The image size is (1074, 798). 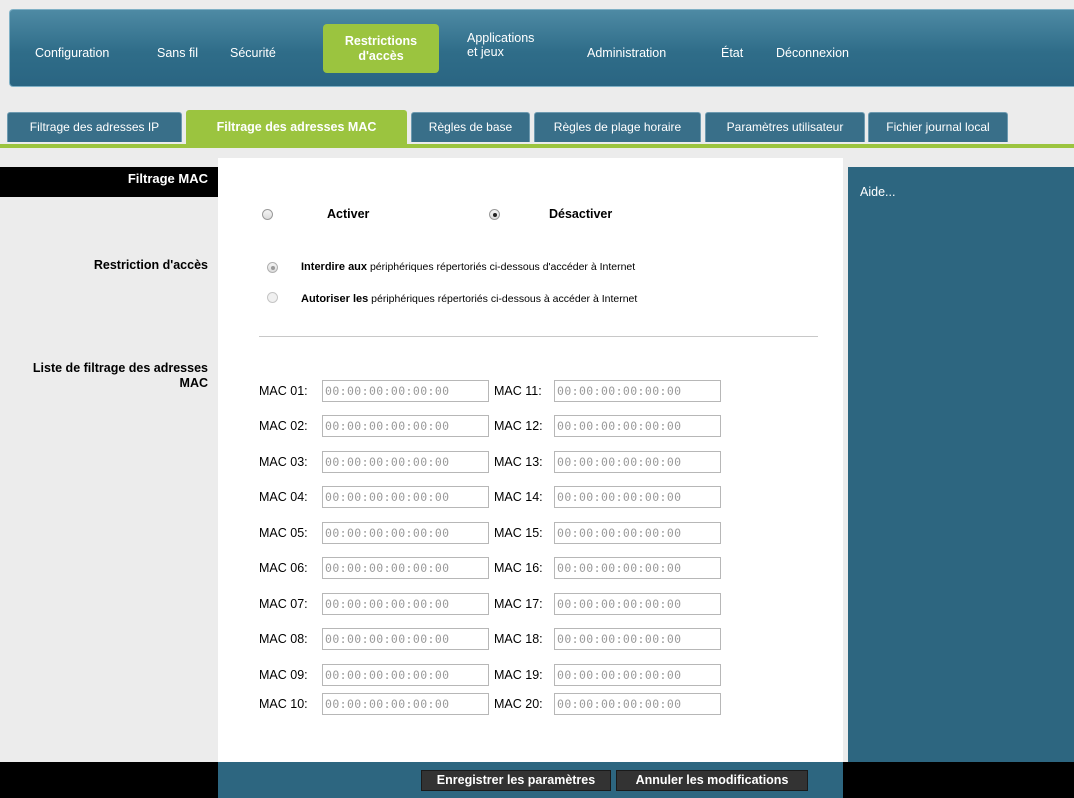 I want to click on label-liste-line2: MAC, so click(x=193, y=383).